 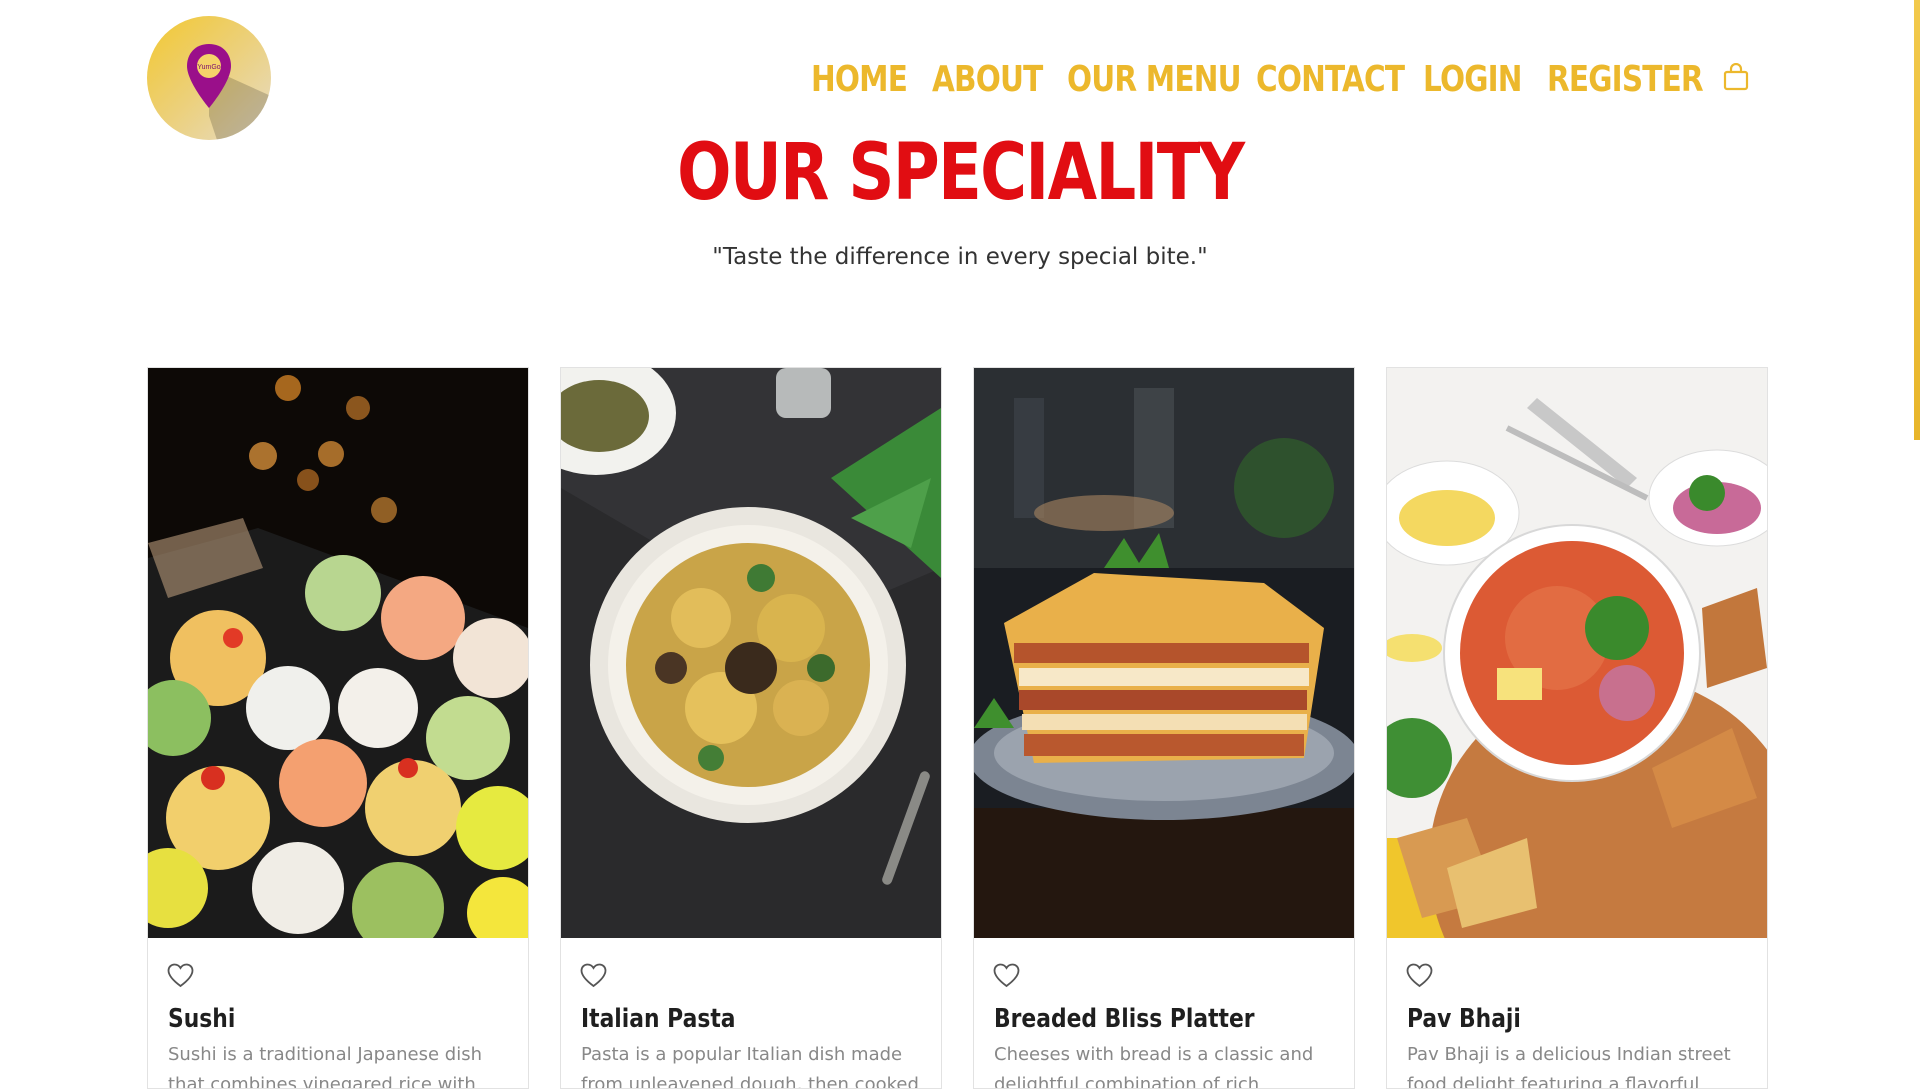 What do you see at coordinates (1330, 80) in the screenshot?
I see `nav-contact: CONTACT` at bounding box center [1330, 80].